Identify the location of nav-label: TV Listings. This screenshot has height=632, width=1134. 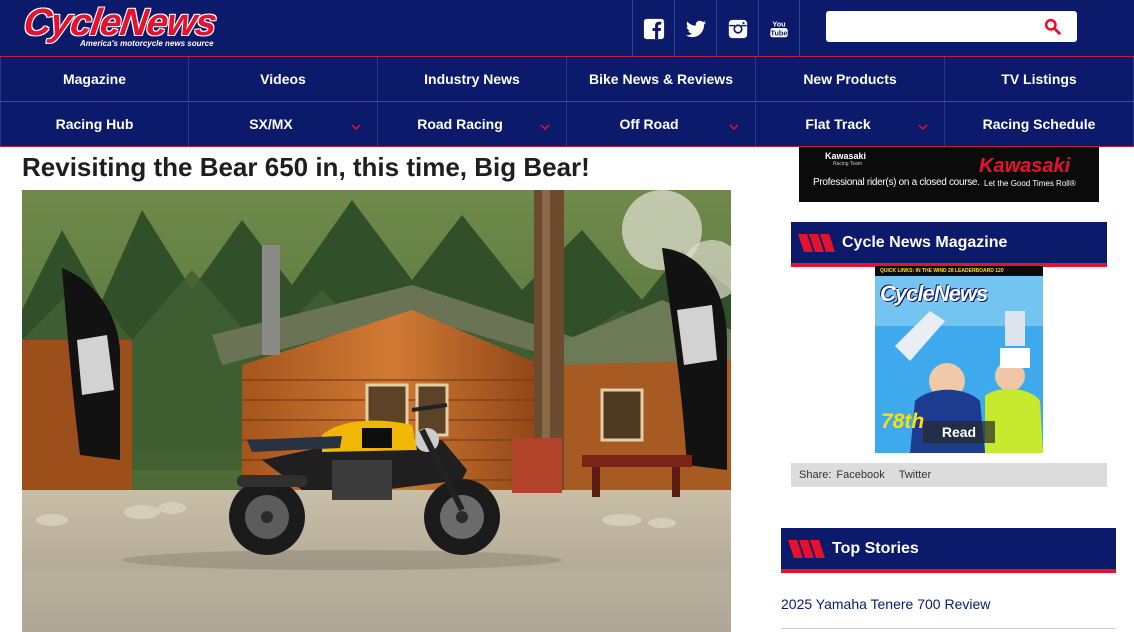
(1039, 79).